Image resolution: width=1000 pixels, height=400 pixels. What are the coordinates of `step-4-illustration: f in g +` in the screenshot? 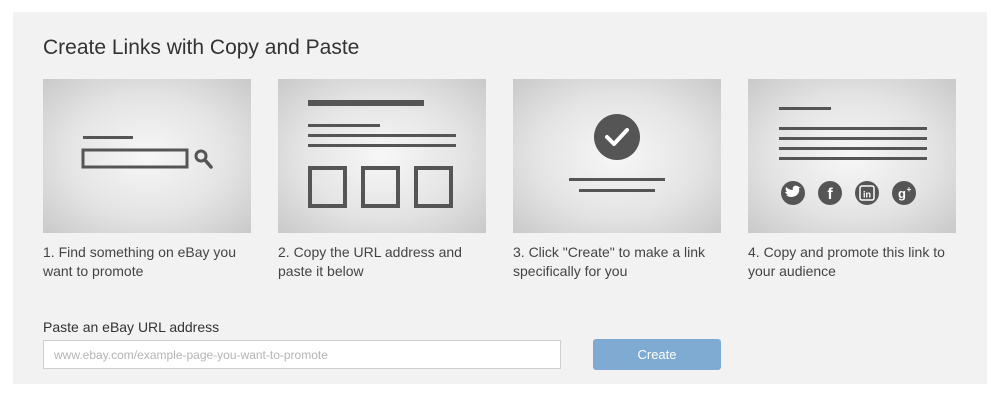 It's located at (852, 156).